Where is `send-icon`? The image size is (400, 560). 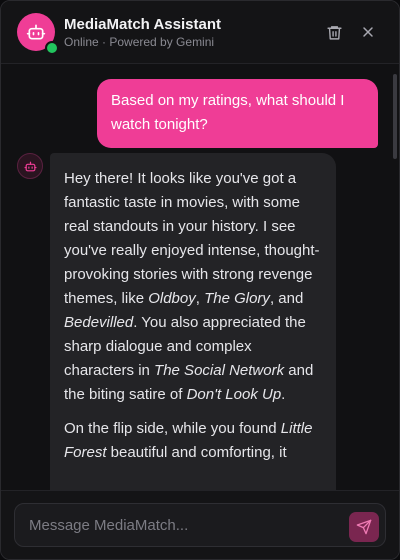
send-icon is located at coordinates (364, 527).